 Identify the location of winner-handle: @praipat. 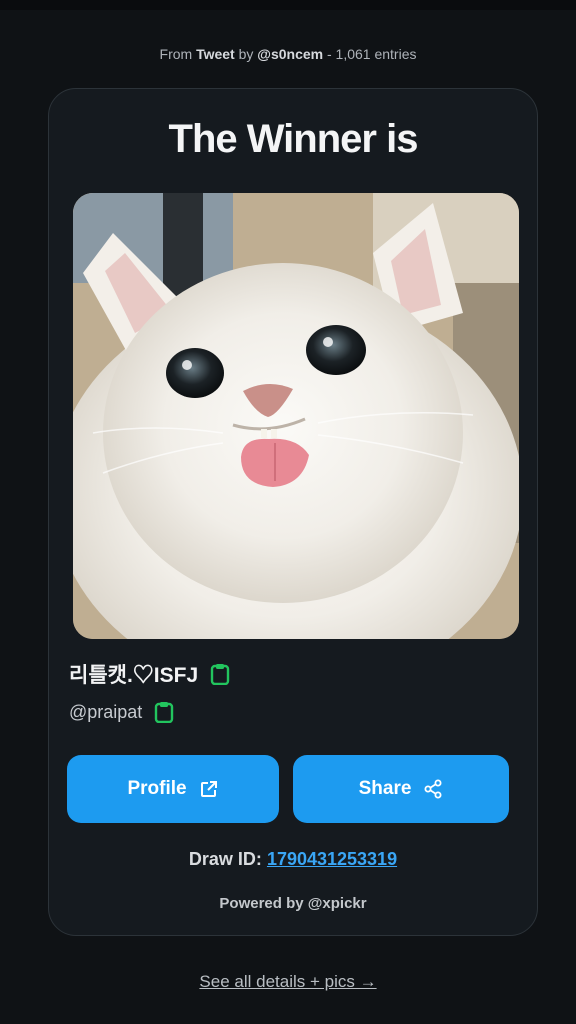
(105, 712).